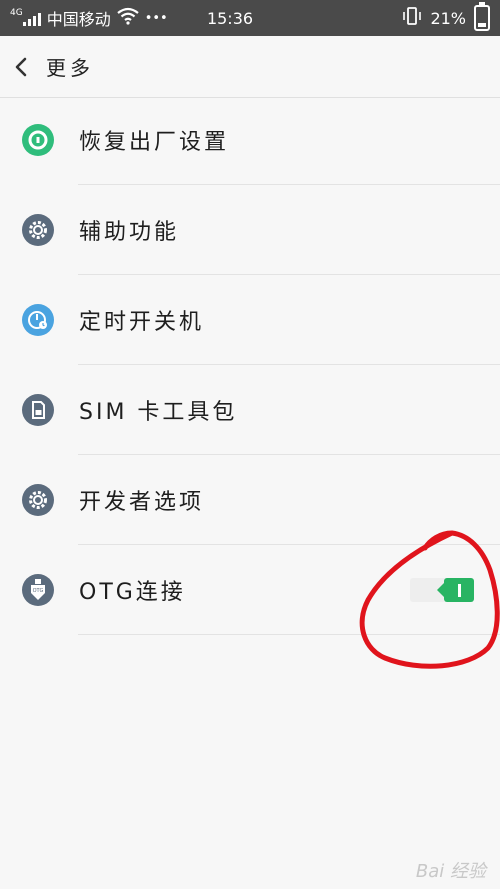 The width and height of the screenshot is (500, 889). I want to click on app-header: 更多, so click(250, 67).